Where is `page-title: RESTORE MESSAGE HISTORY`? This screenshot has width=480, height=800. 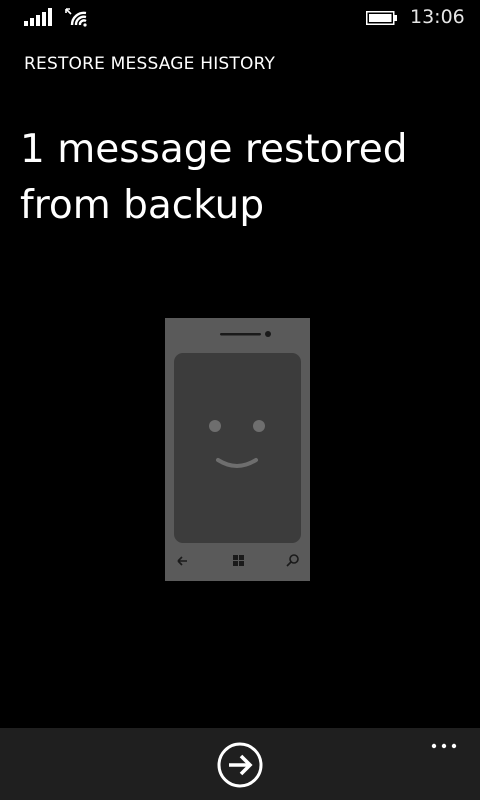 page-title: RESTORE MESSAGE HISTORY is located at coordinates (150, 64).